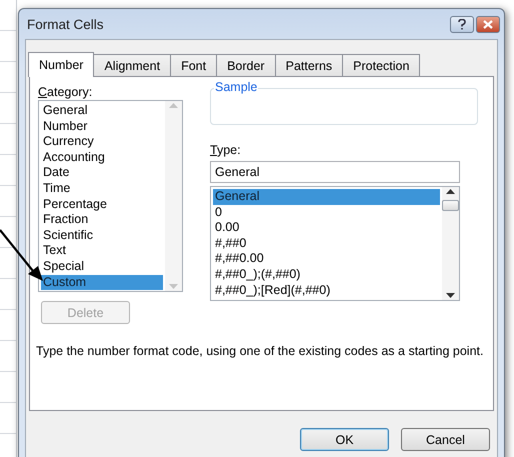 The height and width of the screenshot is (457, 514). Describe the element at coordinates (450, 295) in the screenshot. I see `scroll-down-icon` at that location.